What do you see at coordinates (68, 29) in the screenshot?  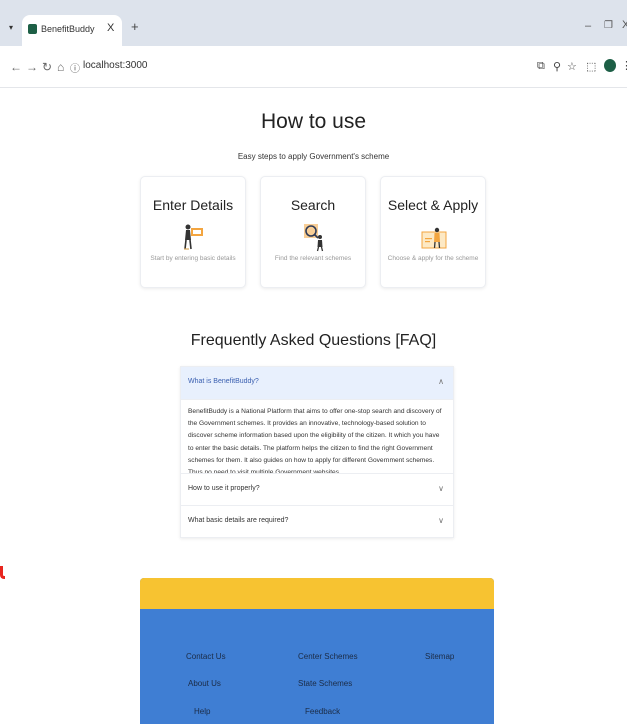 I see `tab-title: BenefitBuddy` at bounding box center [68, 29].